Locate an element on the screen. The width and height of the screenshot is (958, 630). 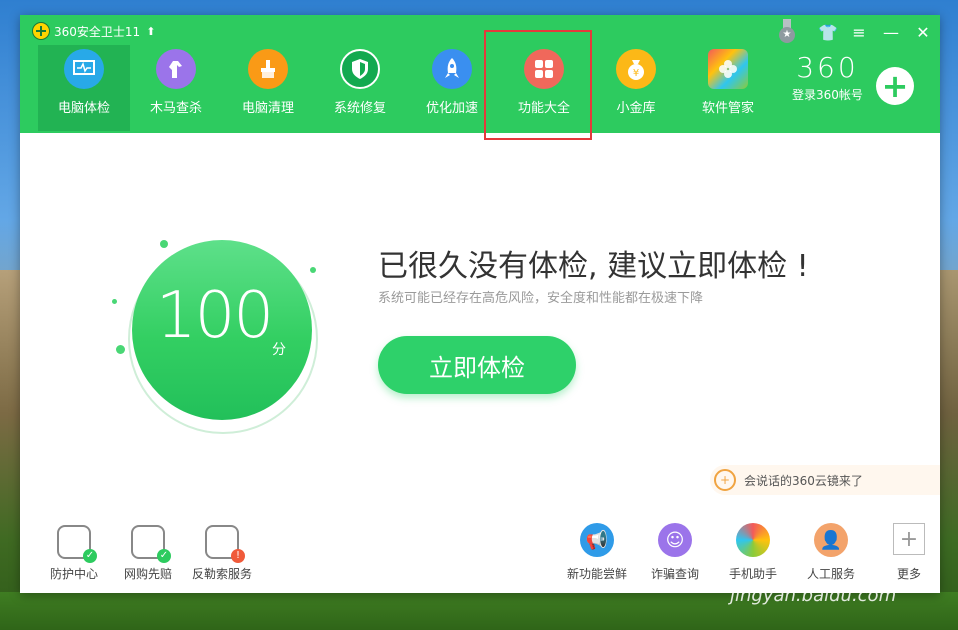
shield-alert-icon: ! is located at coordinates (225, 544).